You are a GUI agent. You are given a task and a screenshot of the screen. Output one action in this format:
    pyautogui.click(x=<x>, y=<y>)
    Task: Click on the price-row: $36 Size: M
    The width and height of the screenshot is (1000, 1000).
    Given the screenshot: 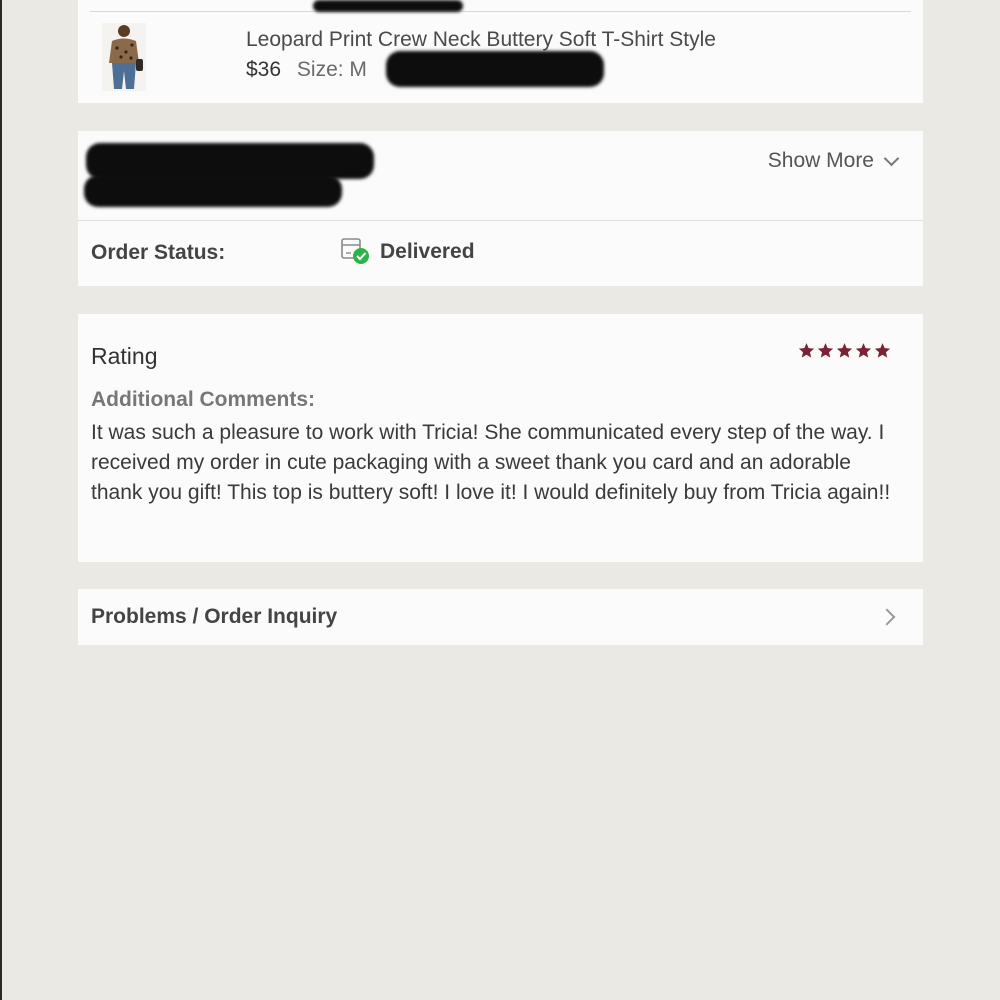 What is the action you would take?
    pyautogui.click(x=306, y=70)
    